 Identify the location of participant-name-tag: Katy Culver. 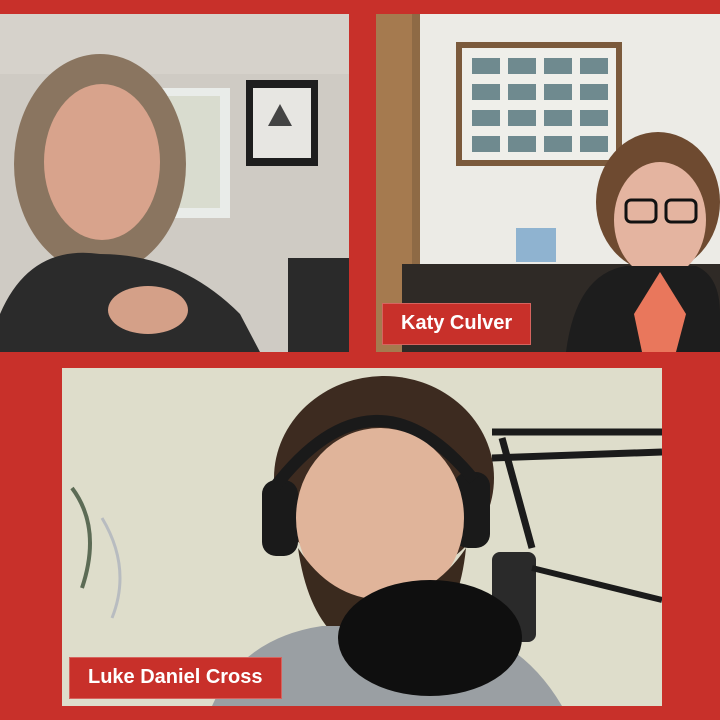
(457, 324).